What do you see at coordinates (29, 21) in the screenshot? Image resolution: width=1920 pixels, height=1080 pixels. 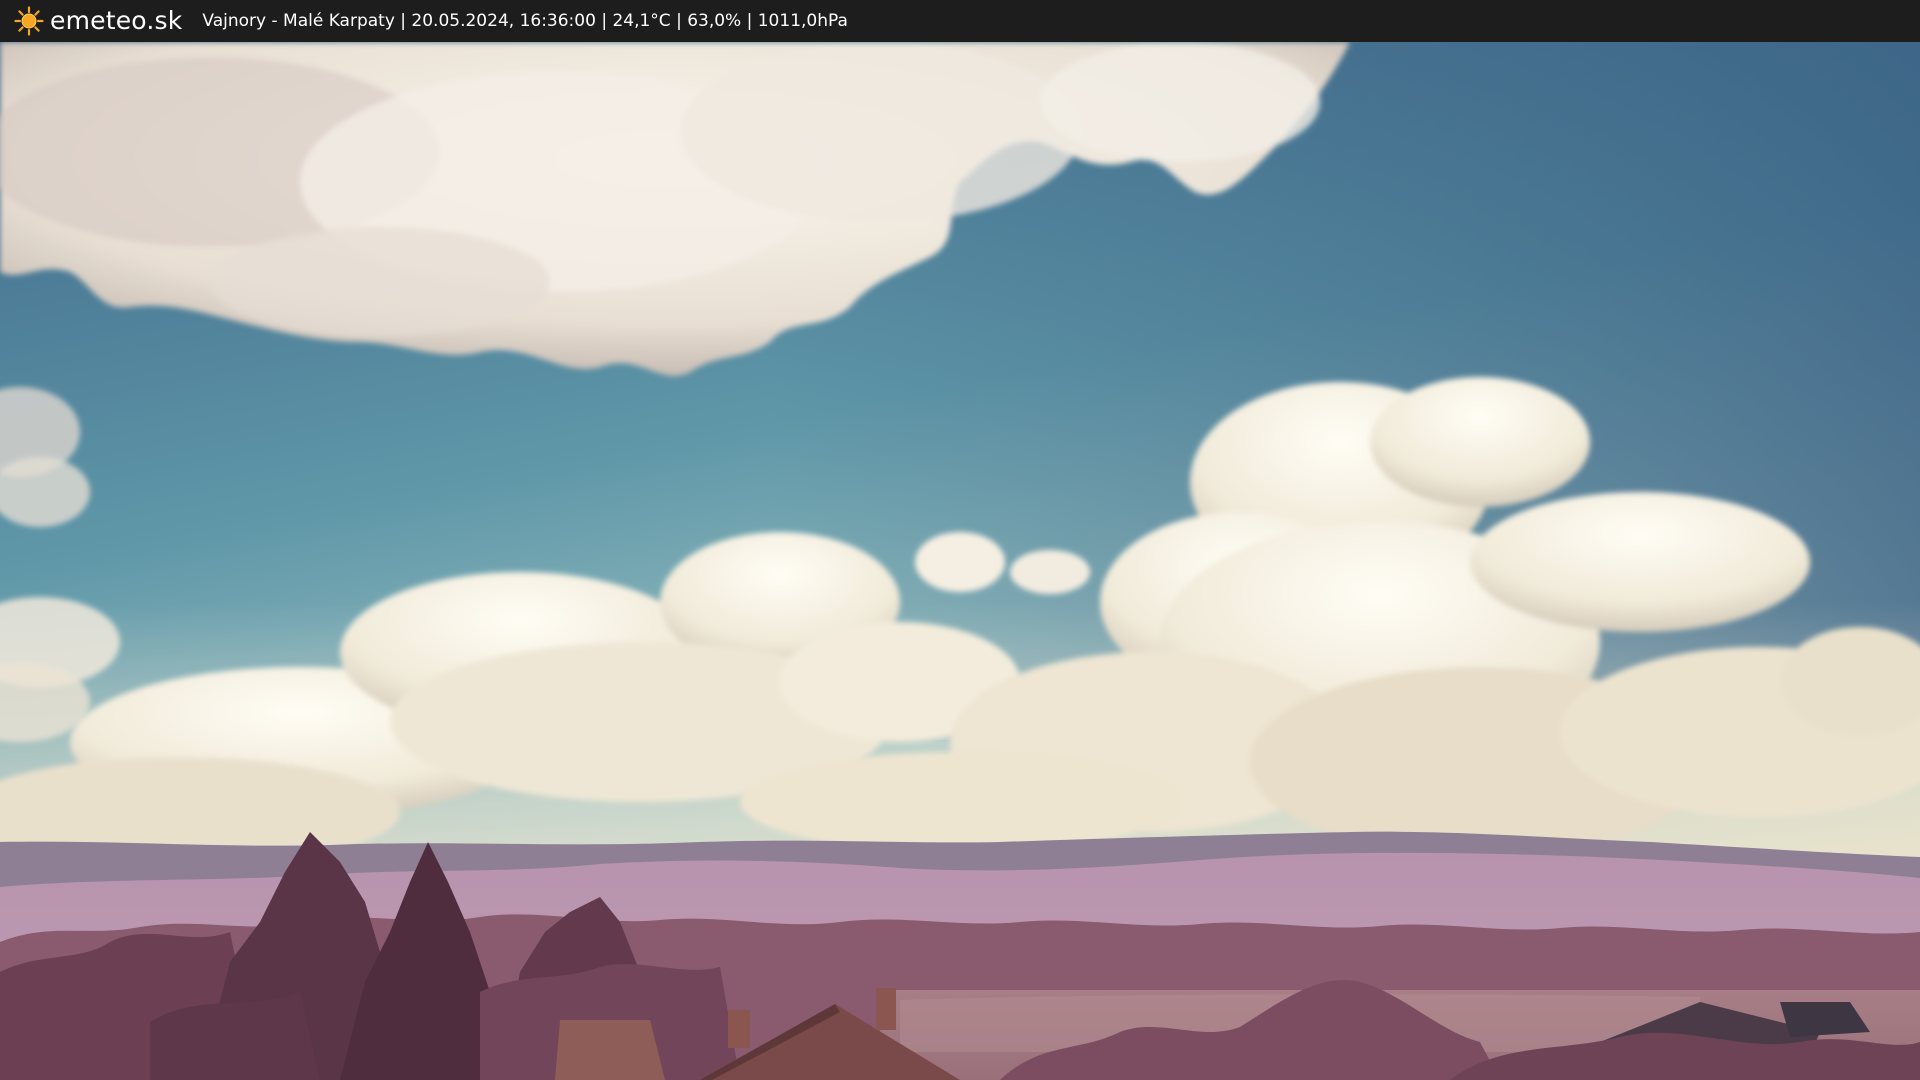 I see `sun-icon` at bounding box center [29, 21].